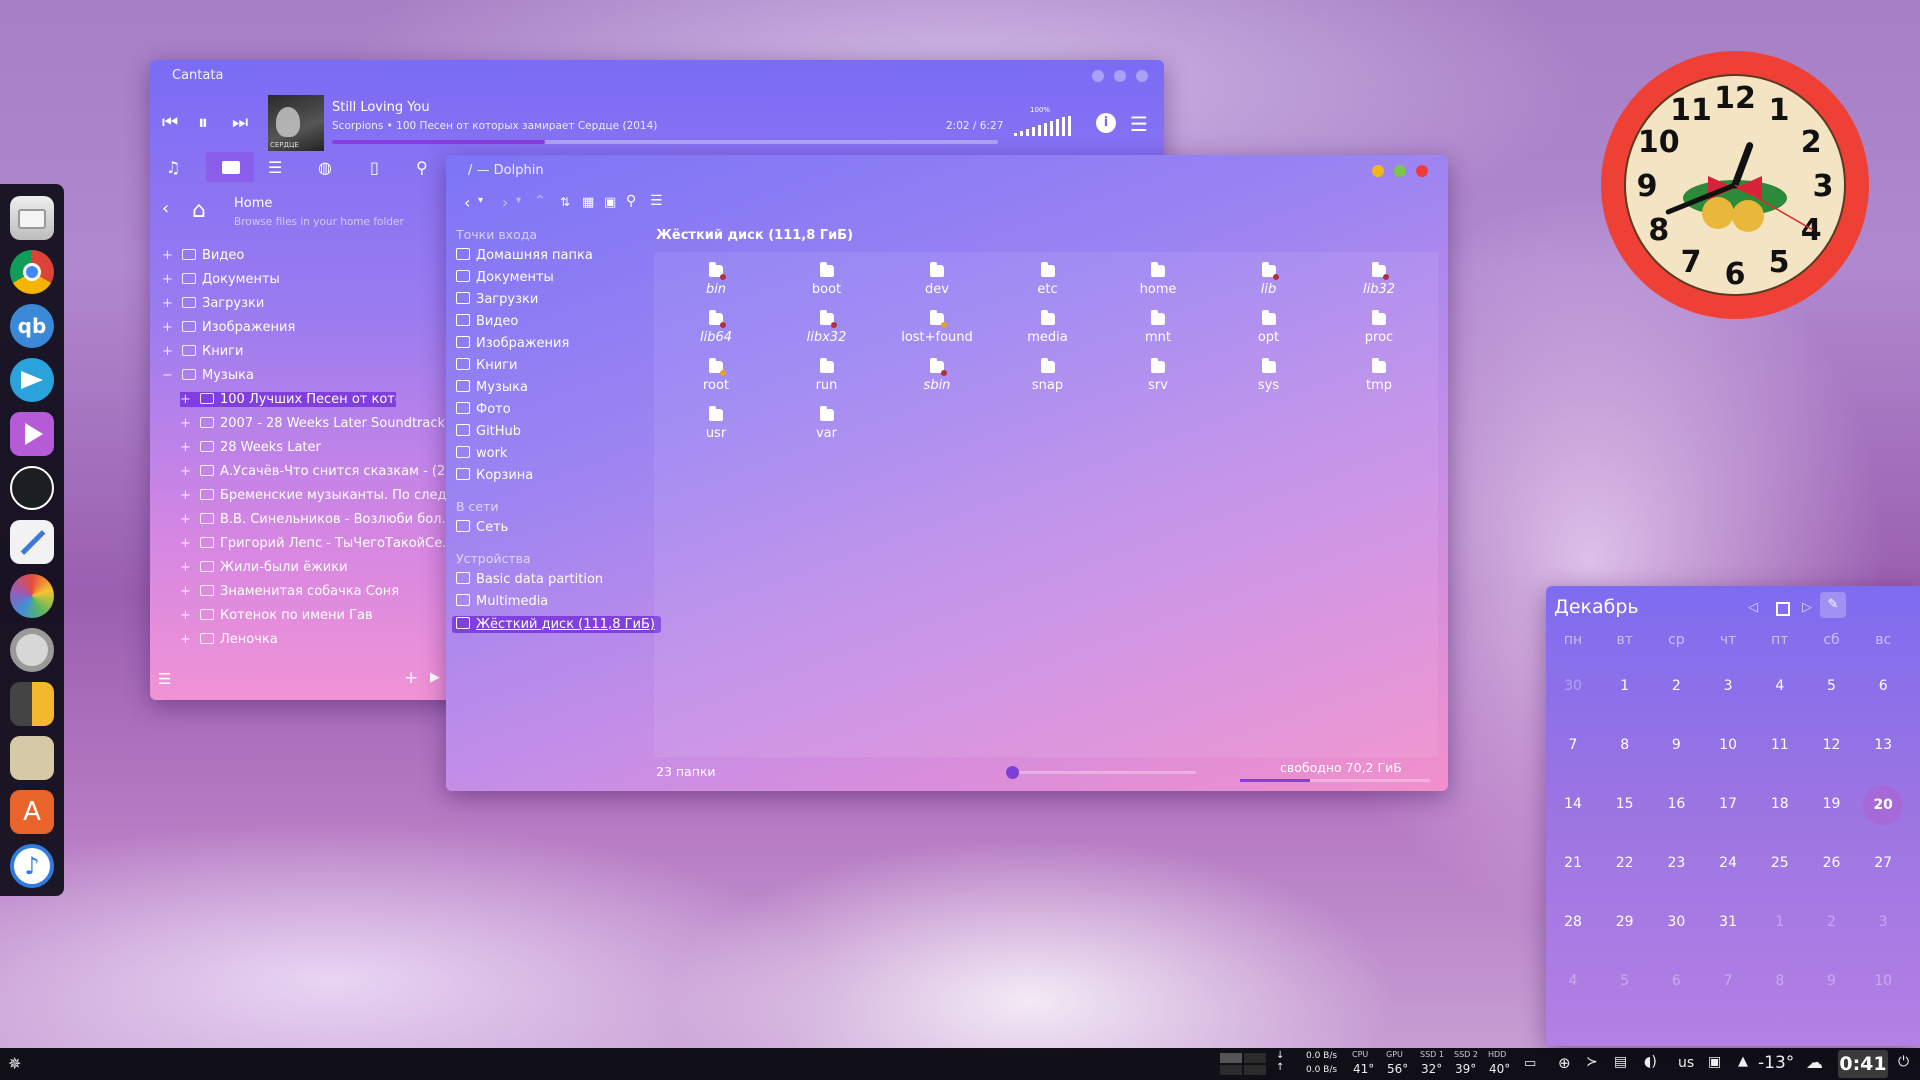 The height and width of the screenshot is (1080, 1920). I want to click on calendar-day: 5, so click(1625, 981).